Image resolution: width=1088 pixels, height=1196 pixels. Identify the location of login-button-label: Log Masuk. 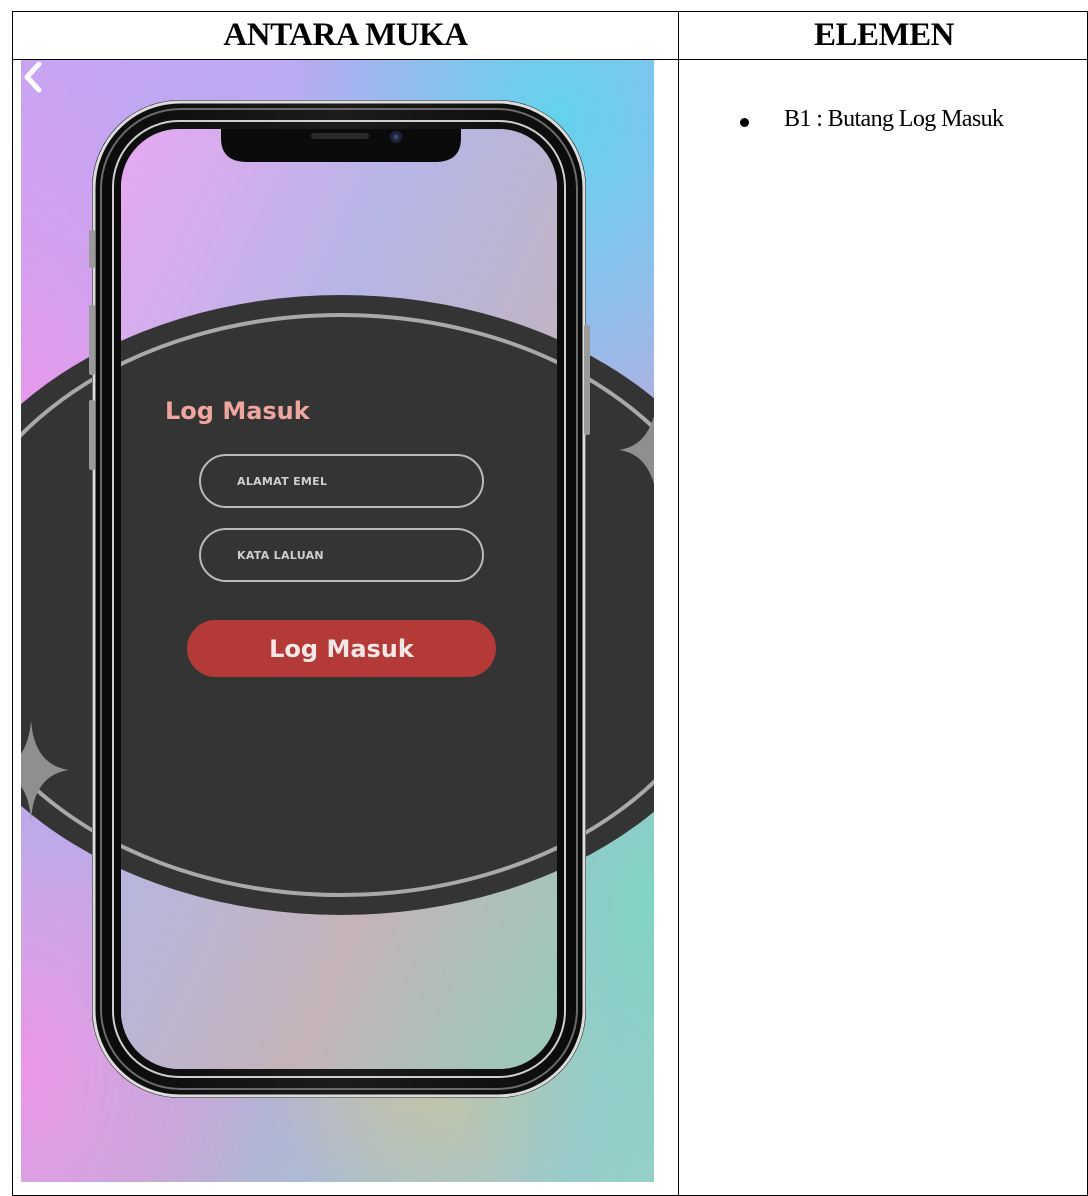
(341, 648).